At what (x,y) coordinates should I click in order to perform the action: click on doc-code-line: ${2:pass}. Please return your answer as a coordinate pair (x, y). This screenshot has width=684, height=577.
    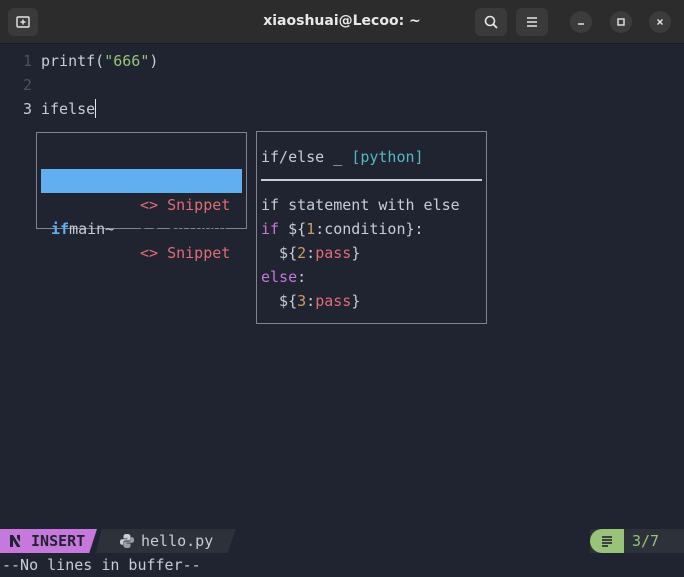
    Looking at the image, I should click on (310, 253).